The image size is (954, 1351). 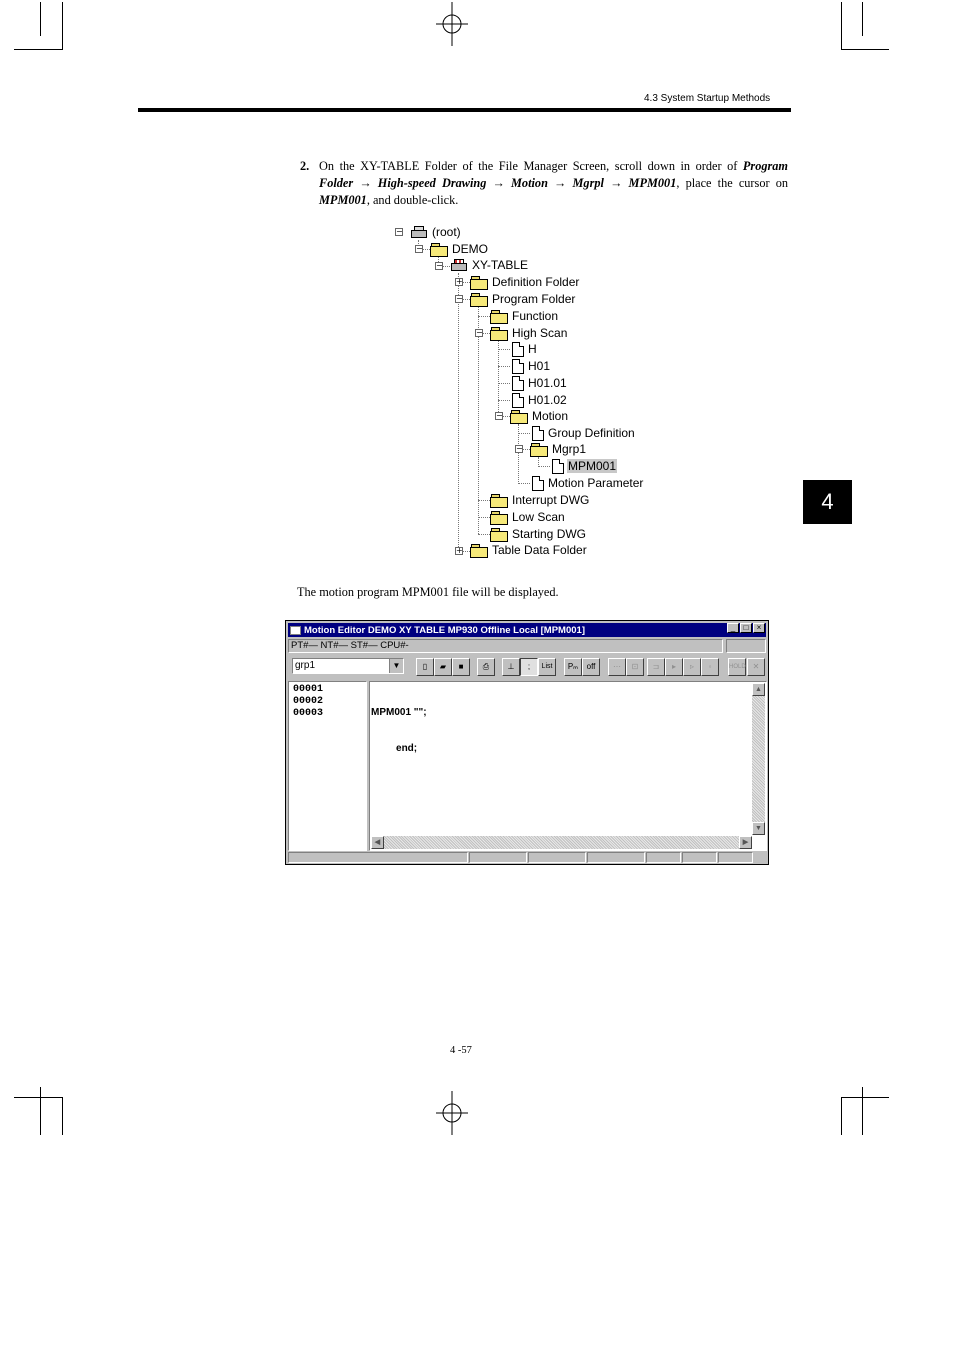 What do you see at coordinates (746, 628) in the screenshot?
I see `maximize-button: □` at bounding box center [746, 628].